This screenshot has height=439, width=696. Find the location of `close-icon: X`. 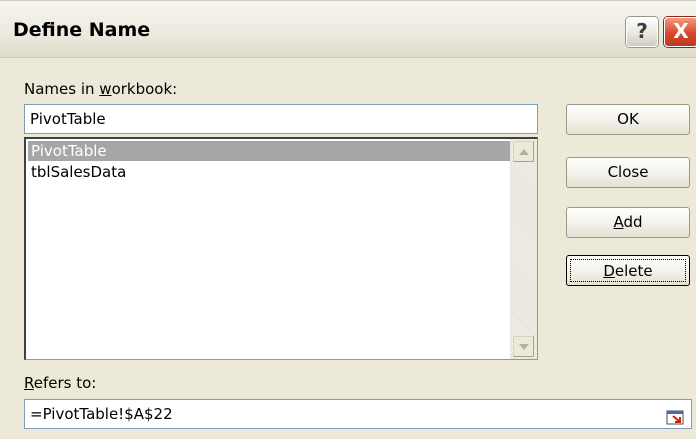

close-icon: X is located at coordinates (681, 31).